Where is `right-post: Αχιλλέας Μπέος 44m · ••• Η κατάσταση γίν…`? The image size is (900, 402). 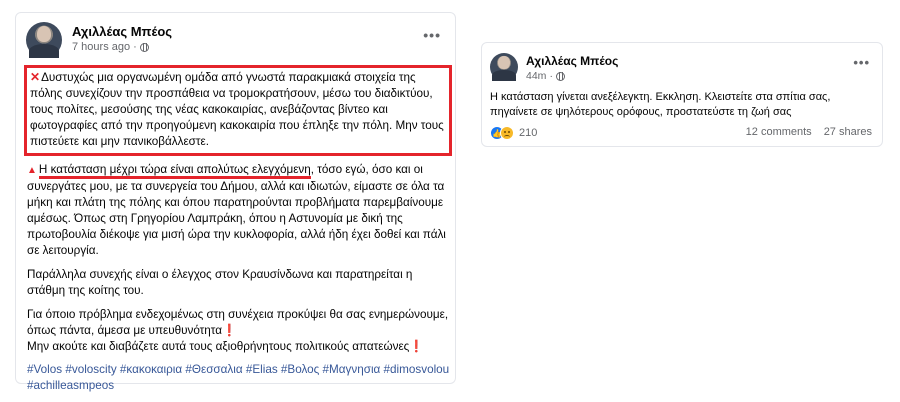
right-post: Αχιλλέας Μπέος 44m · ••• Η κατάσταση γίν… is located at coordinates (682, 94).